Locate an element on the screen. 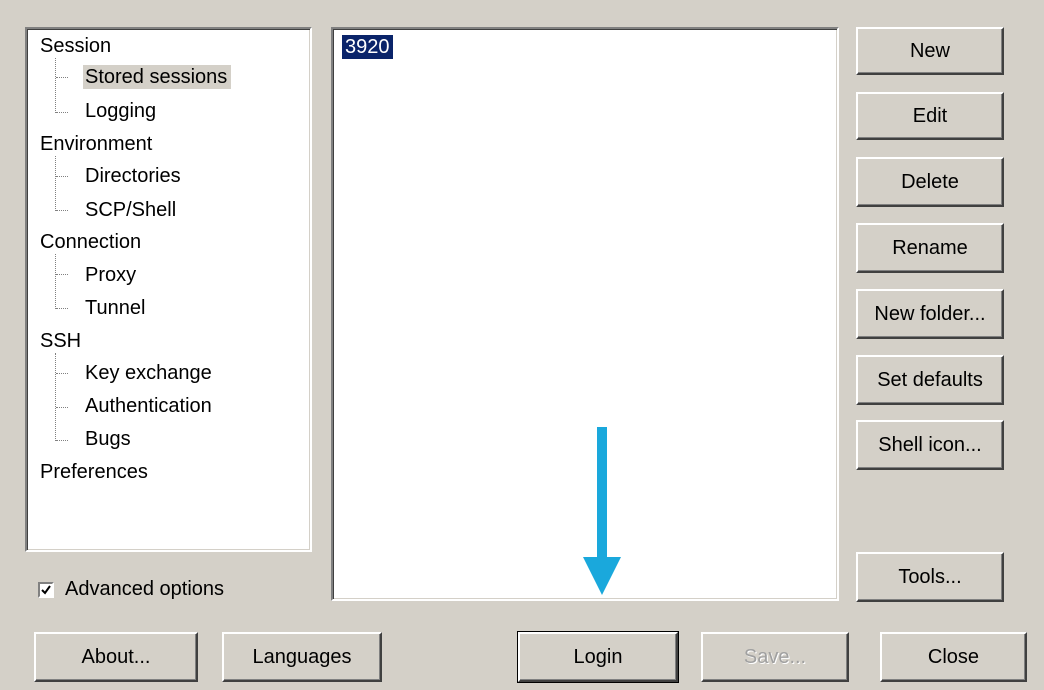  edit-button: Edit is located at coordinates (930, 116).